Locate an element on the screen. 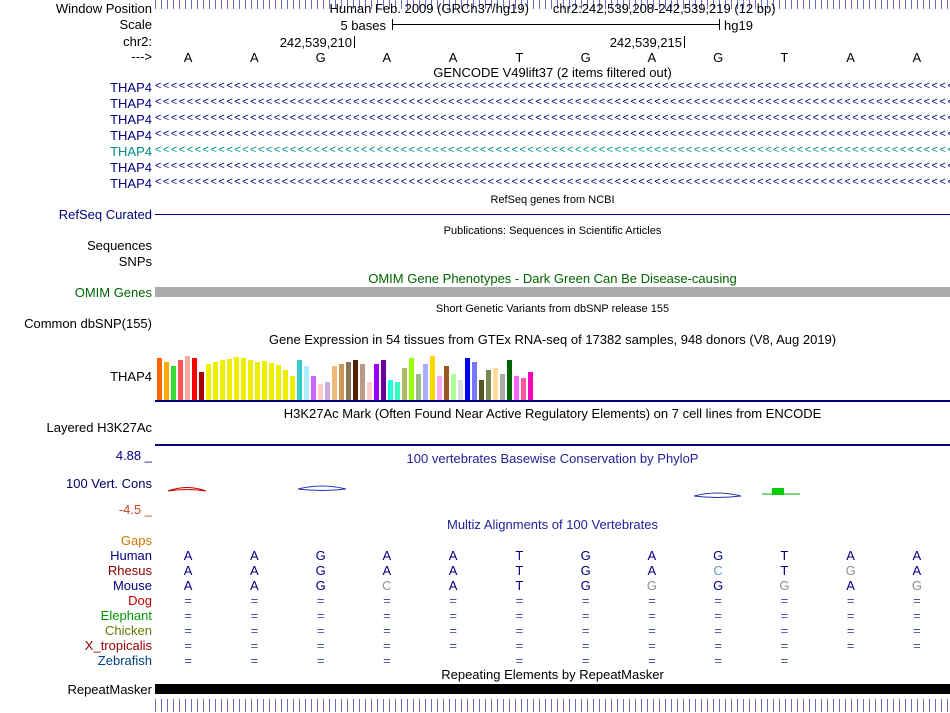 Image resolution: width=950 pixels, height=713 pixels. track-label-gaps: Gaps is located at coordinates (76, 540).